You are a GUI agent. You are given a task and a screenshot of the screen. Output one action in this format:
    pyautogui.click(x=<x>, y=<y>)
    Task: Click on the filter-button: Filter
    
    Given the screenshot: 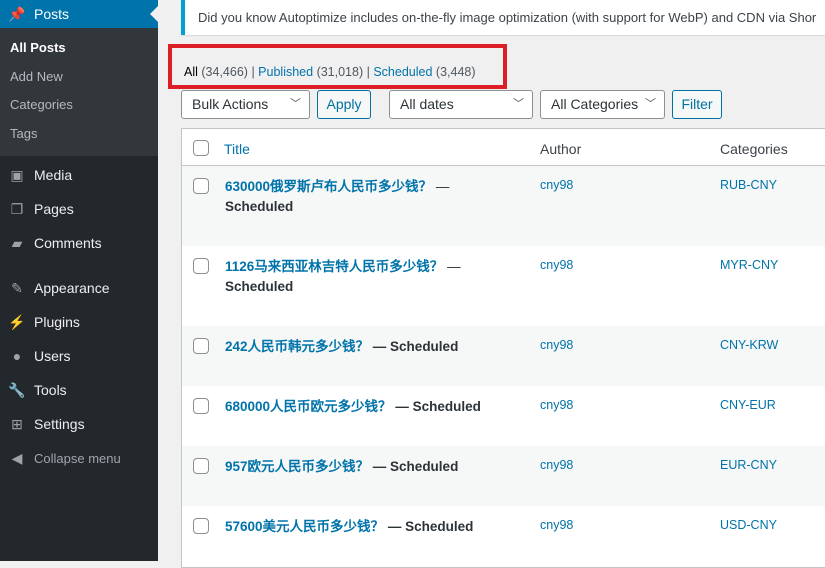 What is the action you would take?
    pyautogui.click(x=697, y=104)
    